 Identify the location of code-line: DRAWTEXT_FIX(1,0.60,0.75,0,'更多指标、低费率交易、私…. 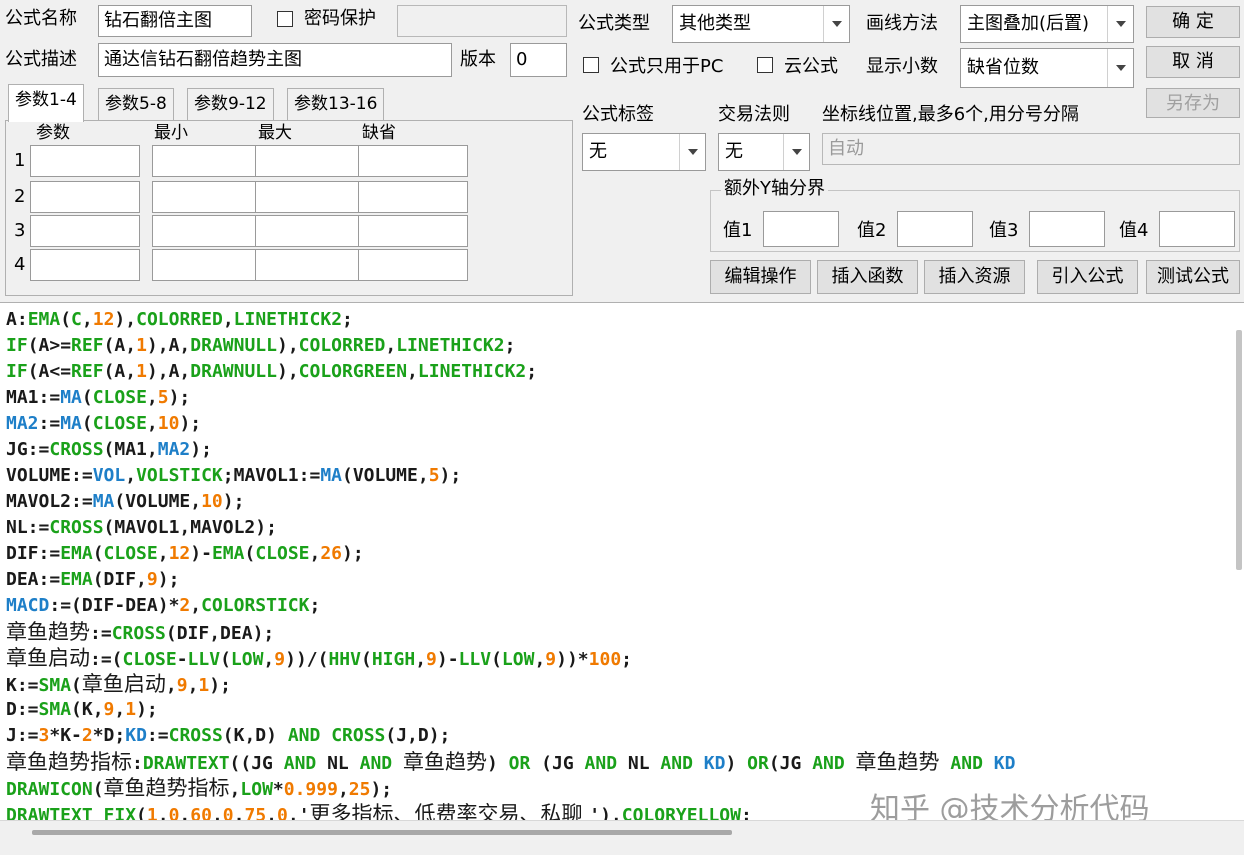
(379, 810).